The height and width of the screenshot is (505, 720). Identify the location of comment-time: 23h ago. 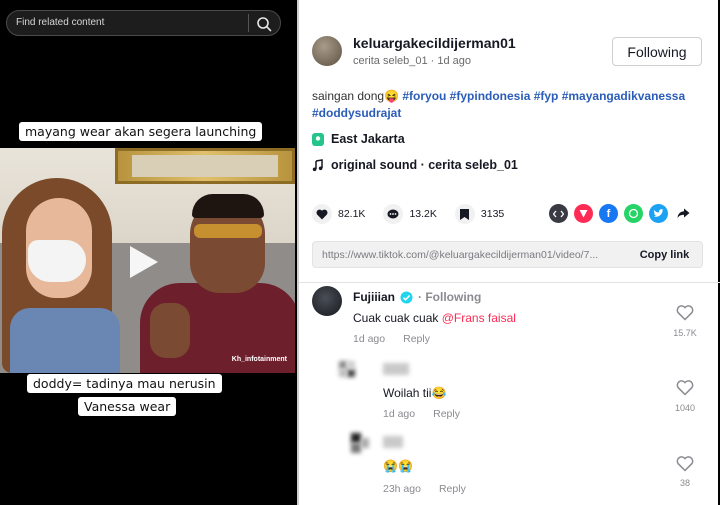
(402, 489).